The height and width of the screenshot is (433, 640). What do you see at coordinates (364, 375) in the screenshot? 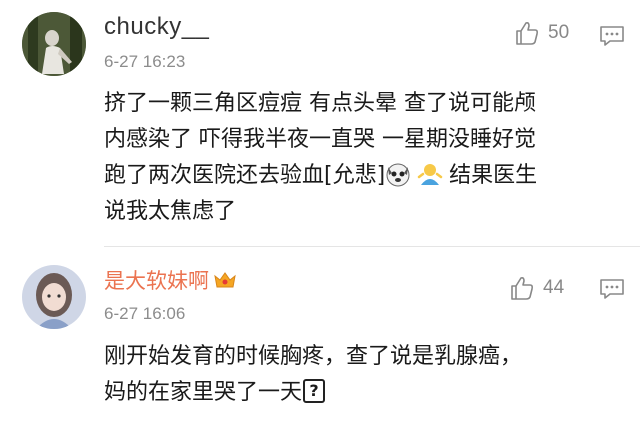
I see `comment-body: 刚开始发育的时候胸疼，查了说是乳腺癌， 妈的在家里哭了一天?` at bounding box center [364, 375].